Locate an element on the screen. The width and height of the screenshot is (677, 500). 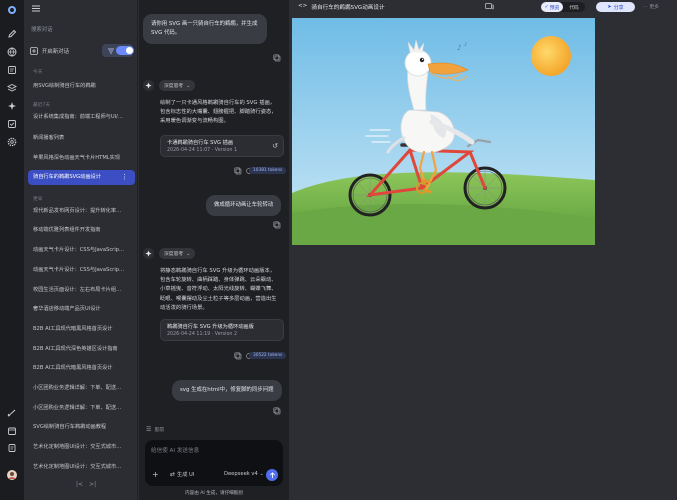
token-count: 30522 tokens is located at coordinates (268, 355).